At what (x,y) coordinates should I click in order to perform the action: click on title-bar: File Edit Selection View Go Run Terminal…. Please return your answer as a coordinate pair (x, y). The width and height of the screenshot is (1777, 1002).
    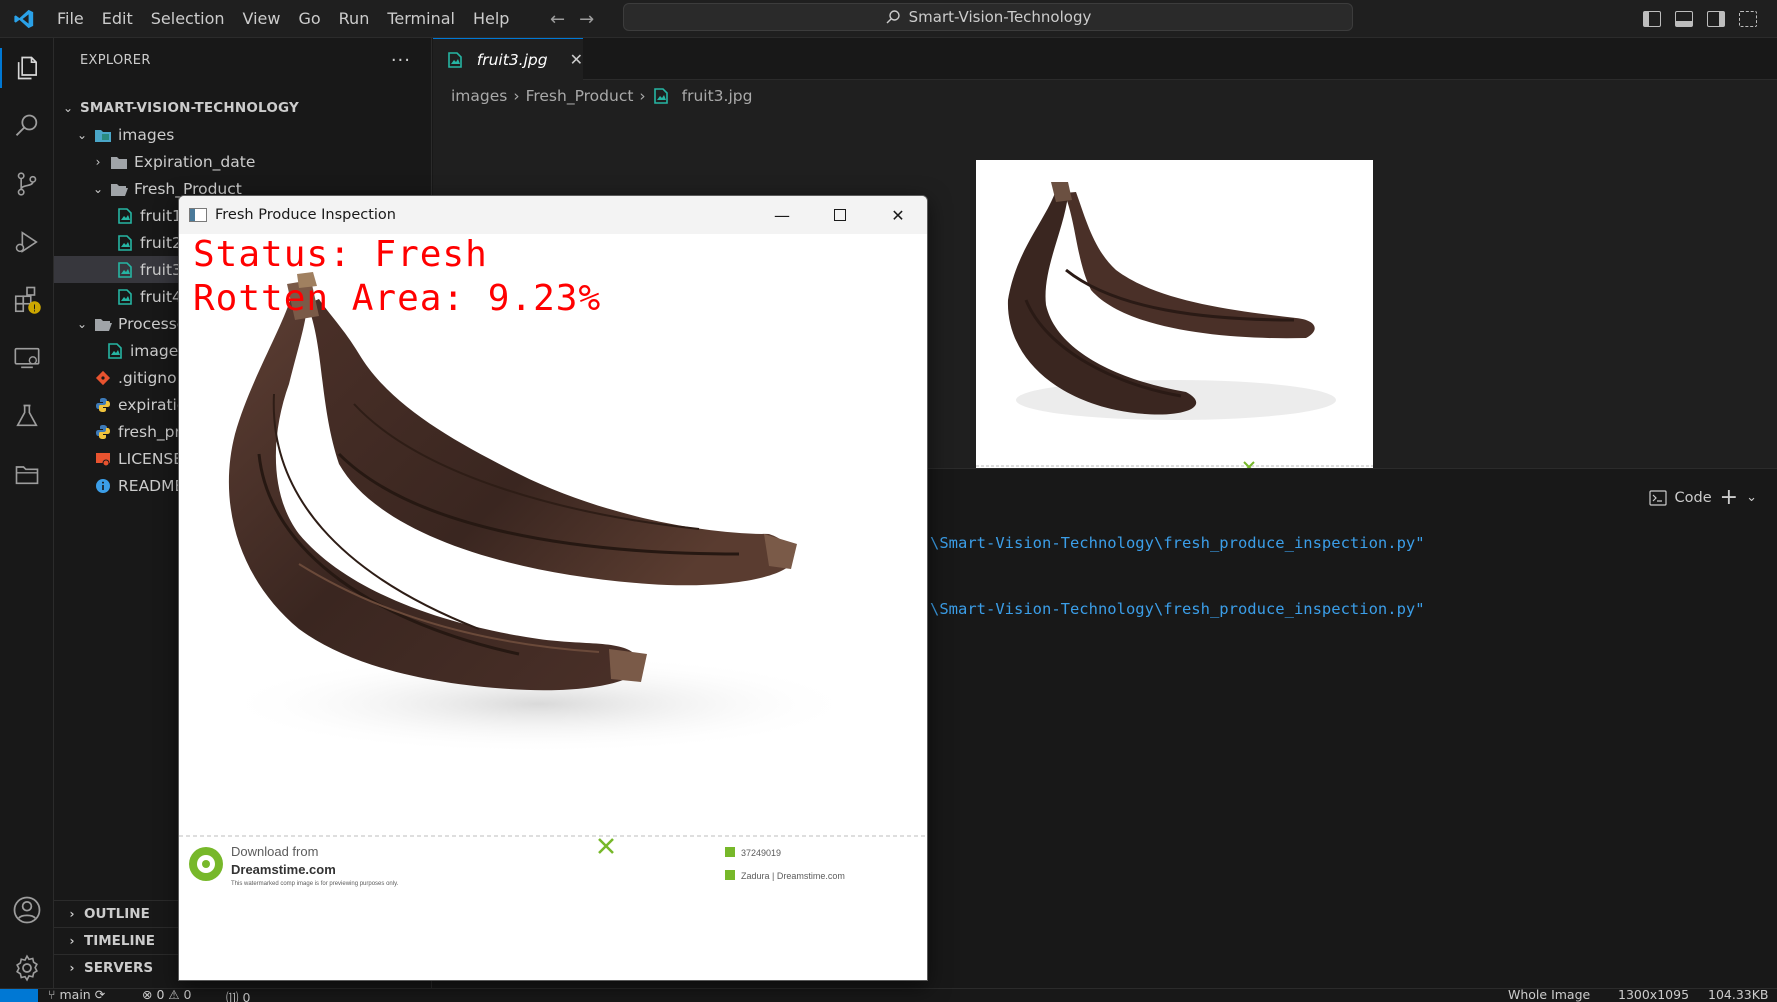
    Looking at the image, I should click on (888, 19).